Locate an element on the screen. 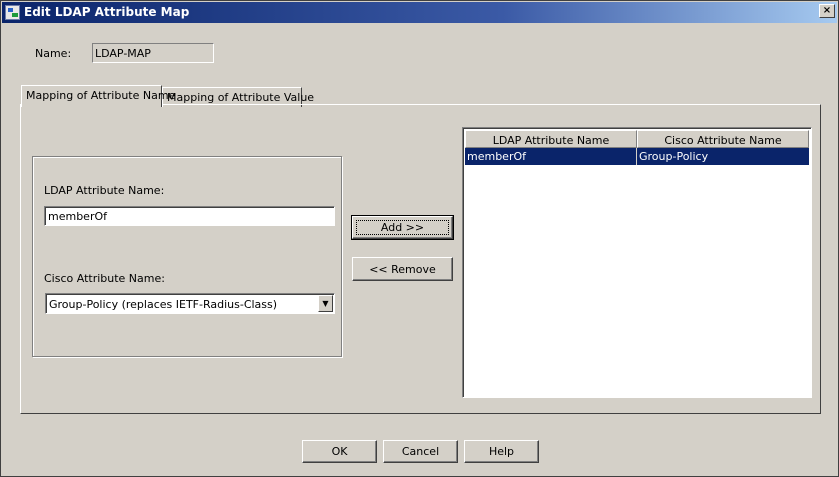 Image resolution: width=839 pixels, height=477 pixels. tab-label: Mapping of Attribute Value is located at coordinates (241, 97).